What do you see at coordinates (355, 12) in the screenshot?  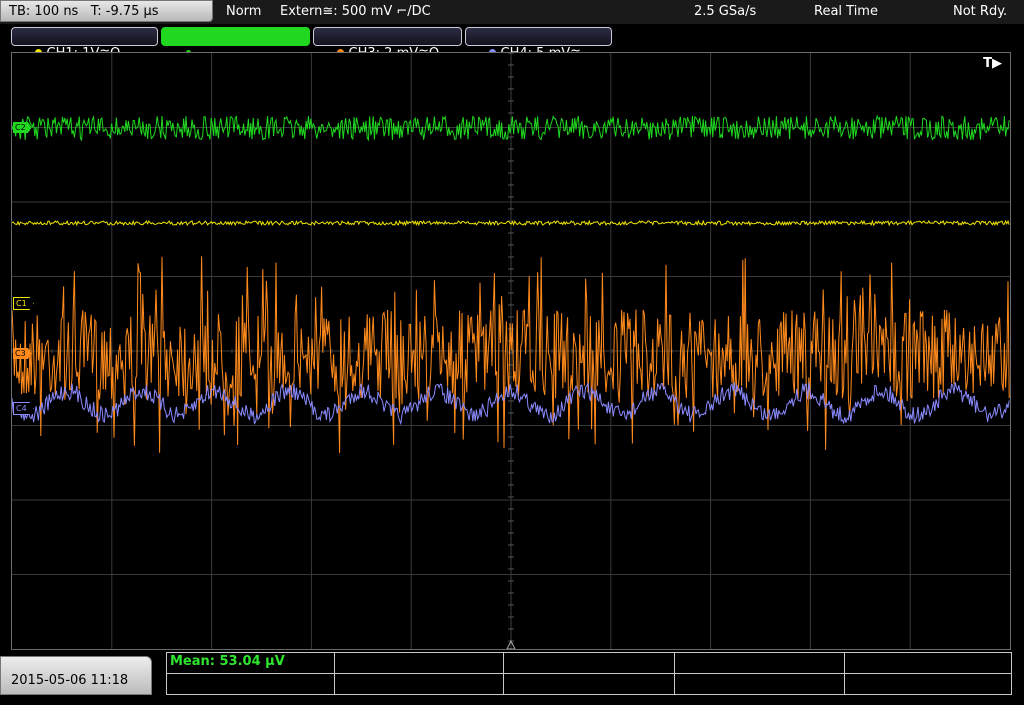 I see `trigger-source: Extern≅: 500 mV ⌐/DC` at bounding box center [355, 12].